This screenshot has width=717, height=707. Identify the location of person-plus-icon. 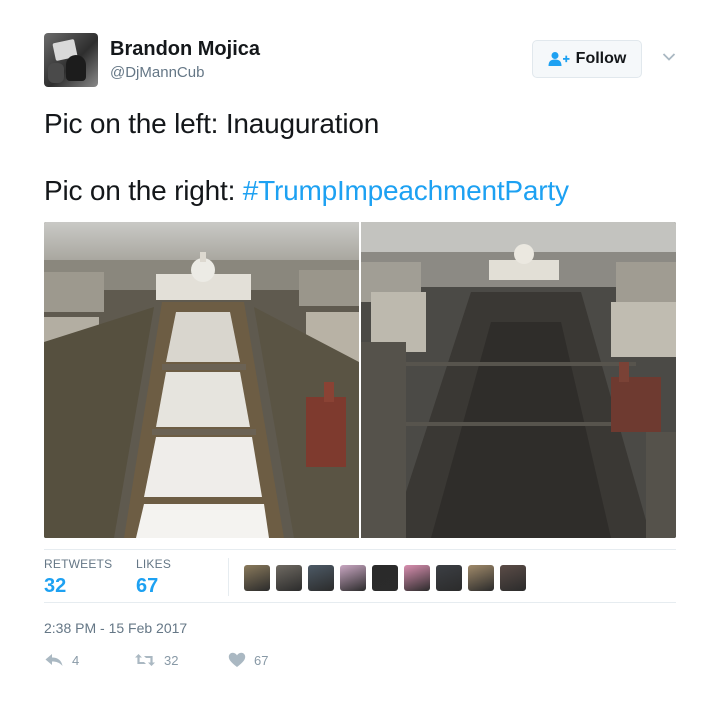
(559, 59).